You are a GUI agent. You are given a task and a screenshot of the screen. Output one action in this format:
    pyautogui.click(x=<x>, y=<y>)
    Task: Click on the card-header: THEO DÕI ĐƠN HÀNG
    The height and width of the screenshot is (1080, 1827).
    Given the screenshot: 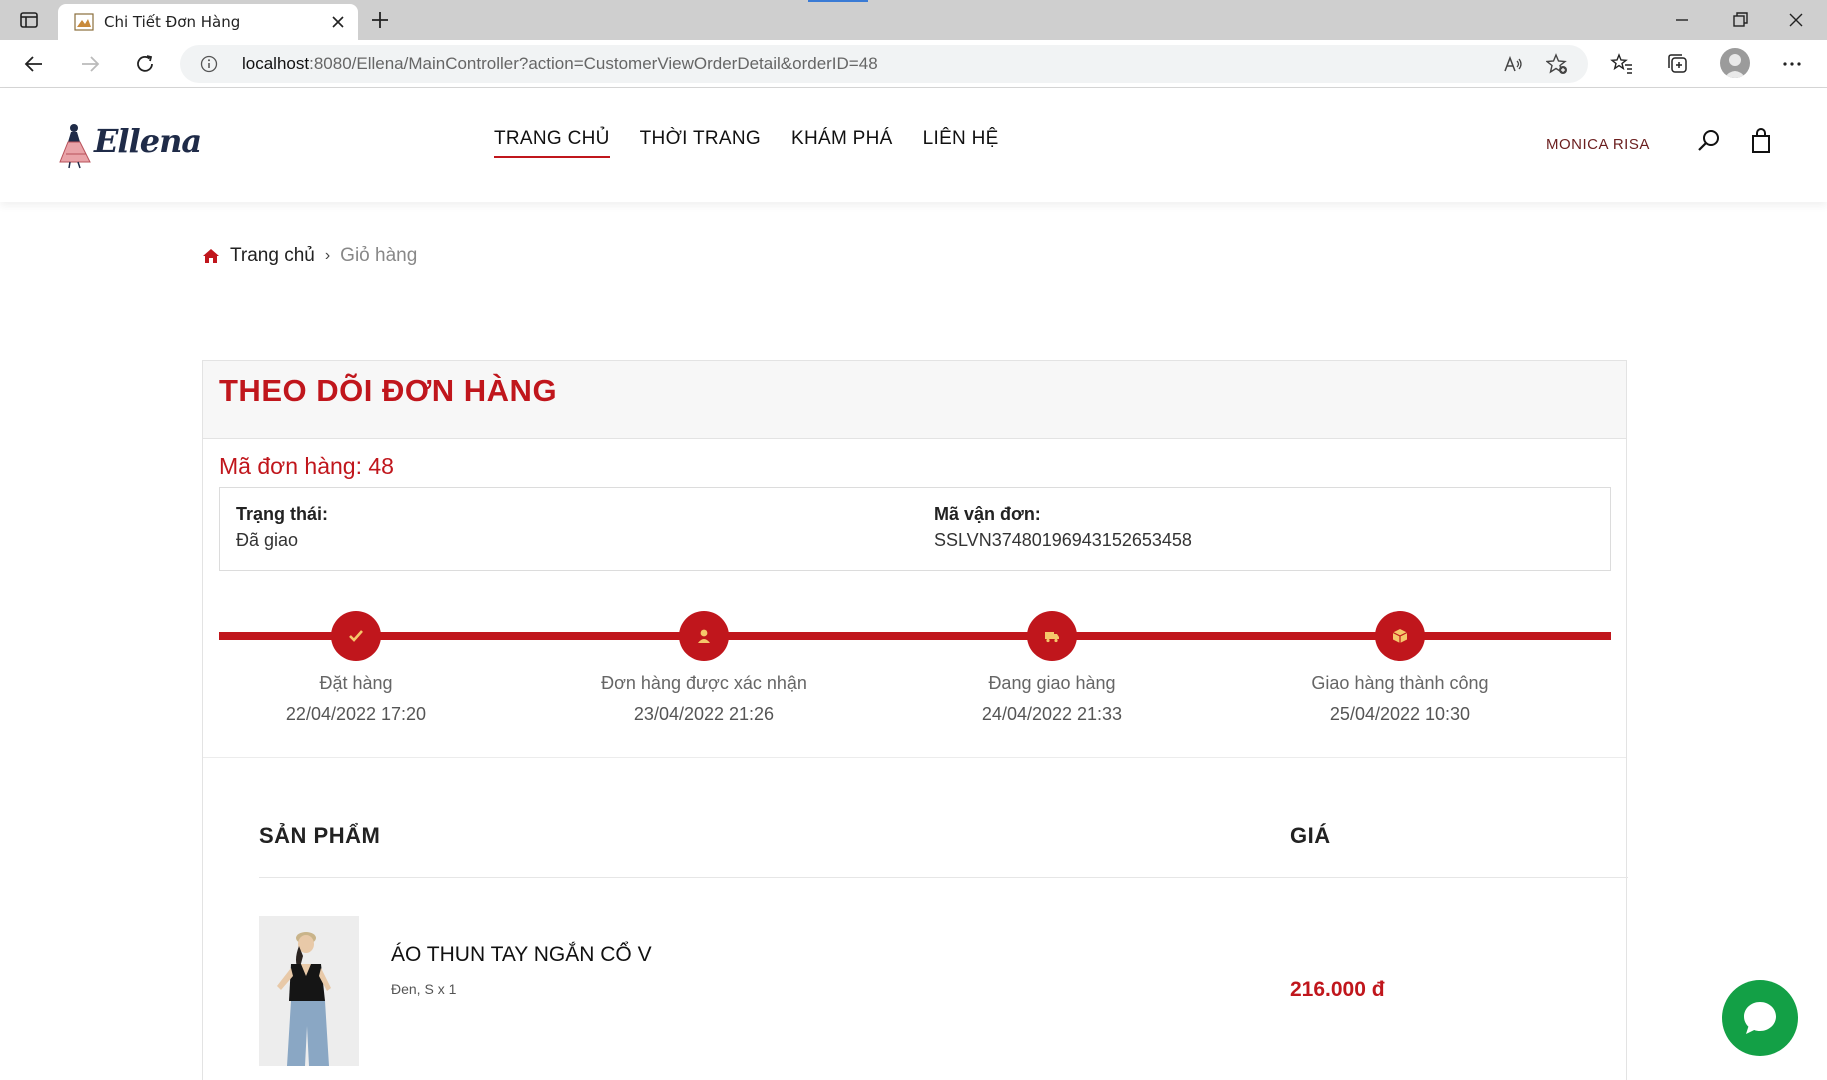 What is the action you would take?
    pyautogui.click(x=914, y=400)
    